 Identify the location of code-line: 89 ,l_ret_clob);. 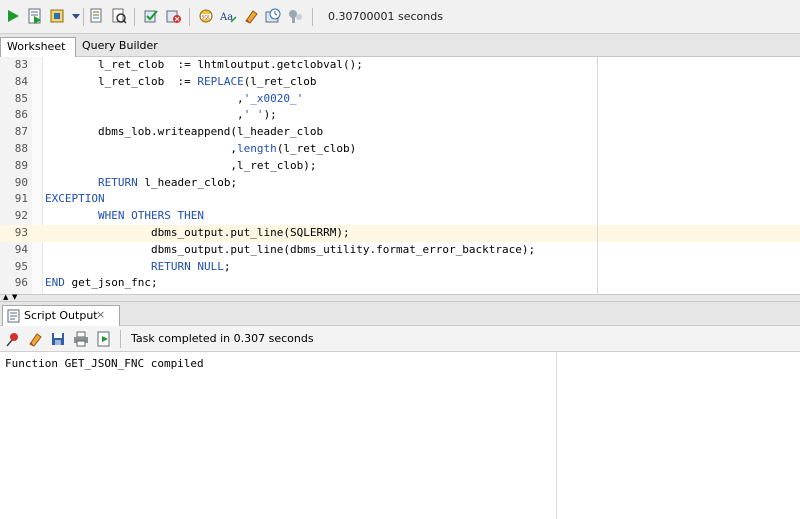
(400, 166).